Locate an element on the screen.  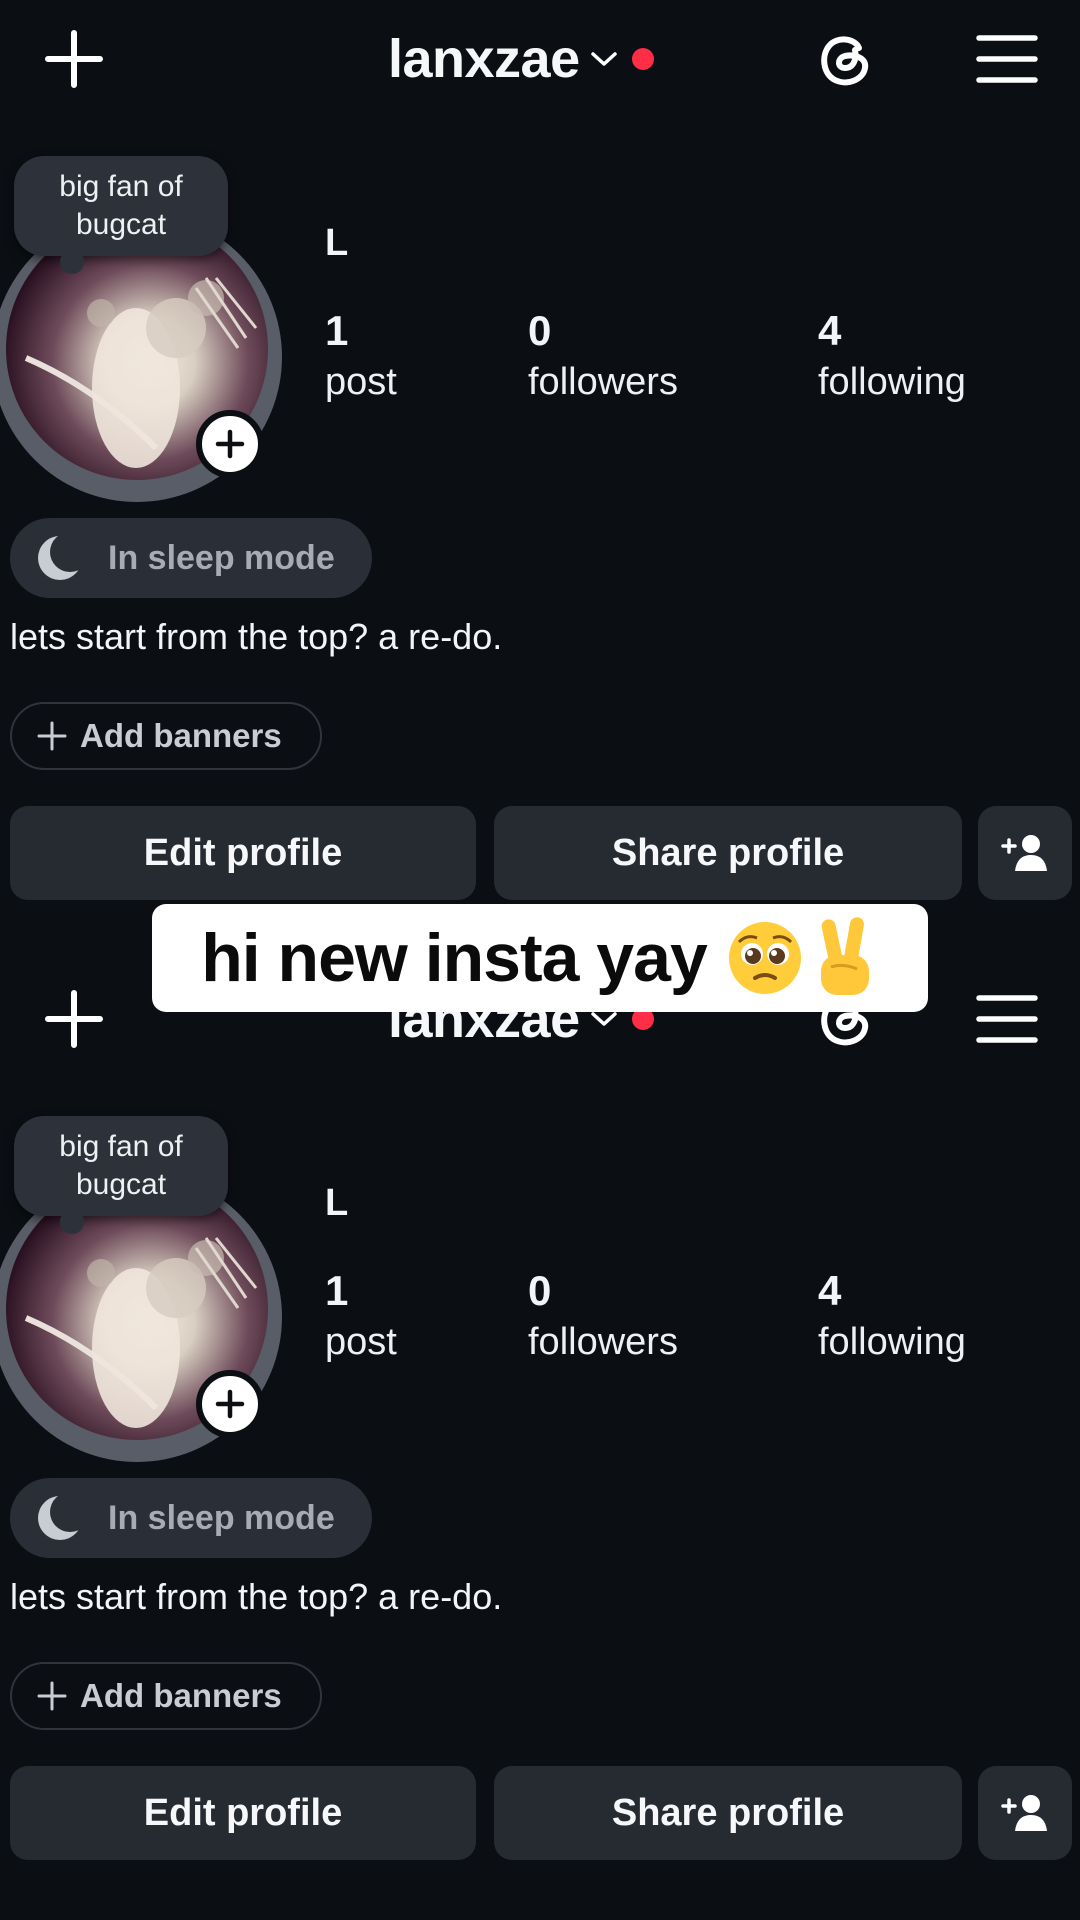
top-bar: lanxzae is located at coordinates (540, 59).